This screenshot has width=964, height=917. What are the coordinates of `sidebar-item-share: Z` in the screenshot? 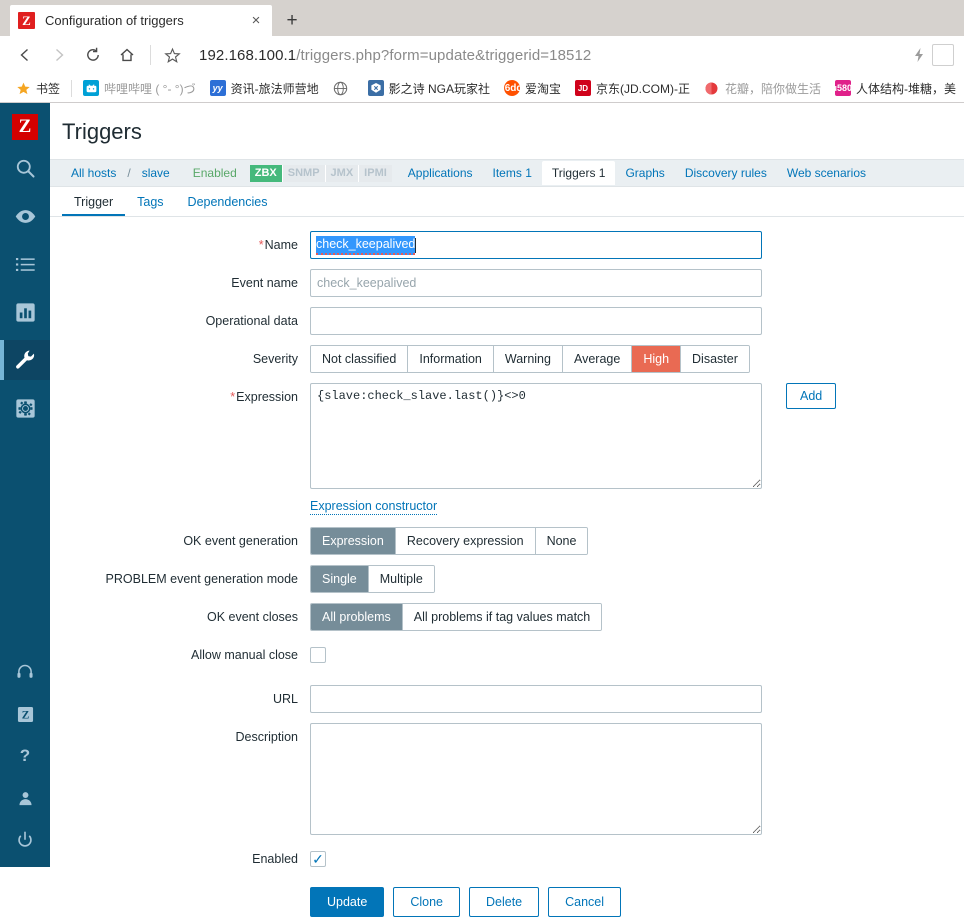 It's located at (25, 714).